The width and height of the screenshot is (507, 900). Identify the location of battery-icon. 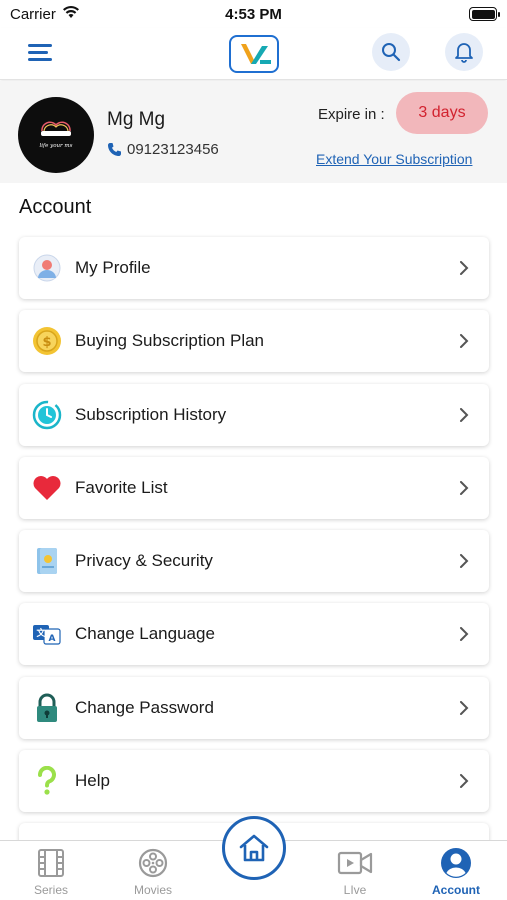
(484, 14).